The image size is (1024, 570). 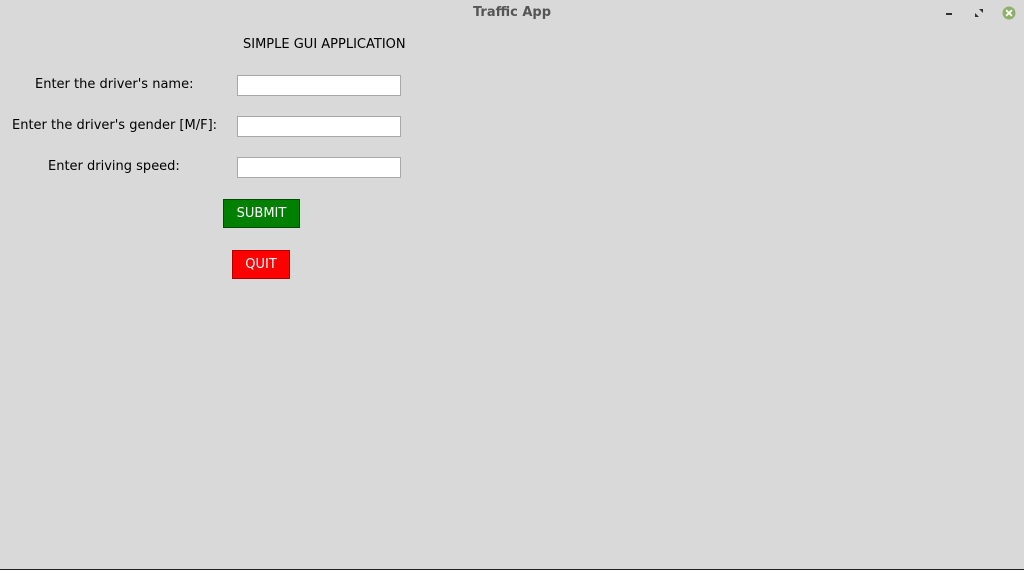 I want to click on close-icon, so click(x=1009, y=13).